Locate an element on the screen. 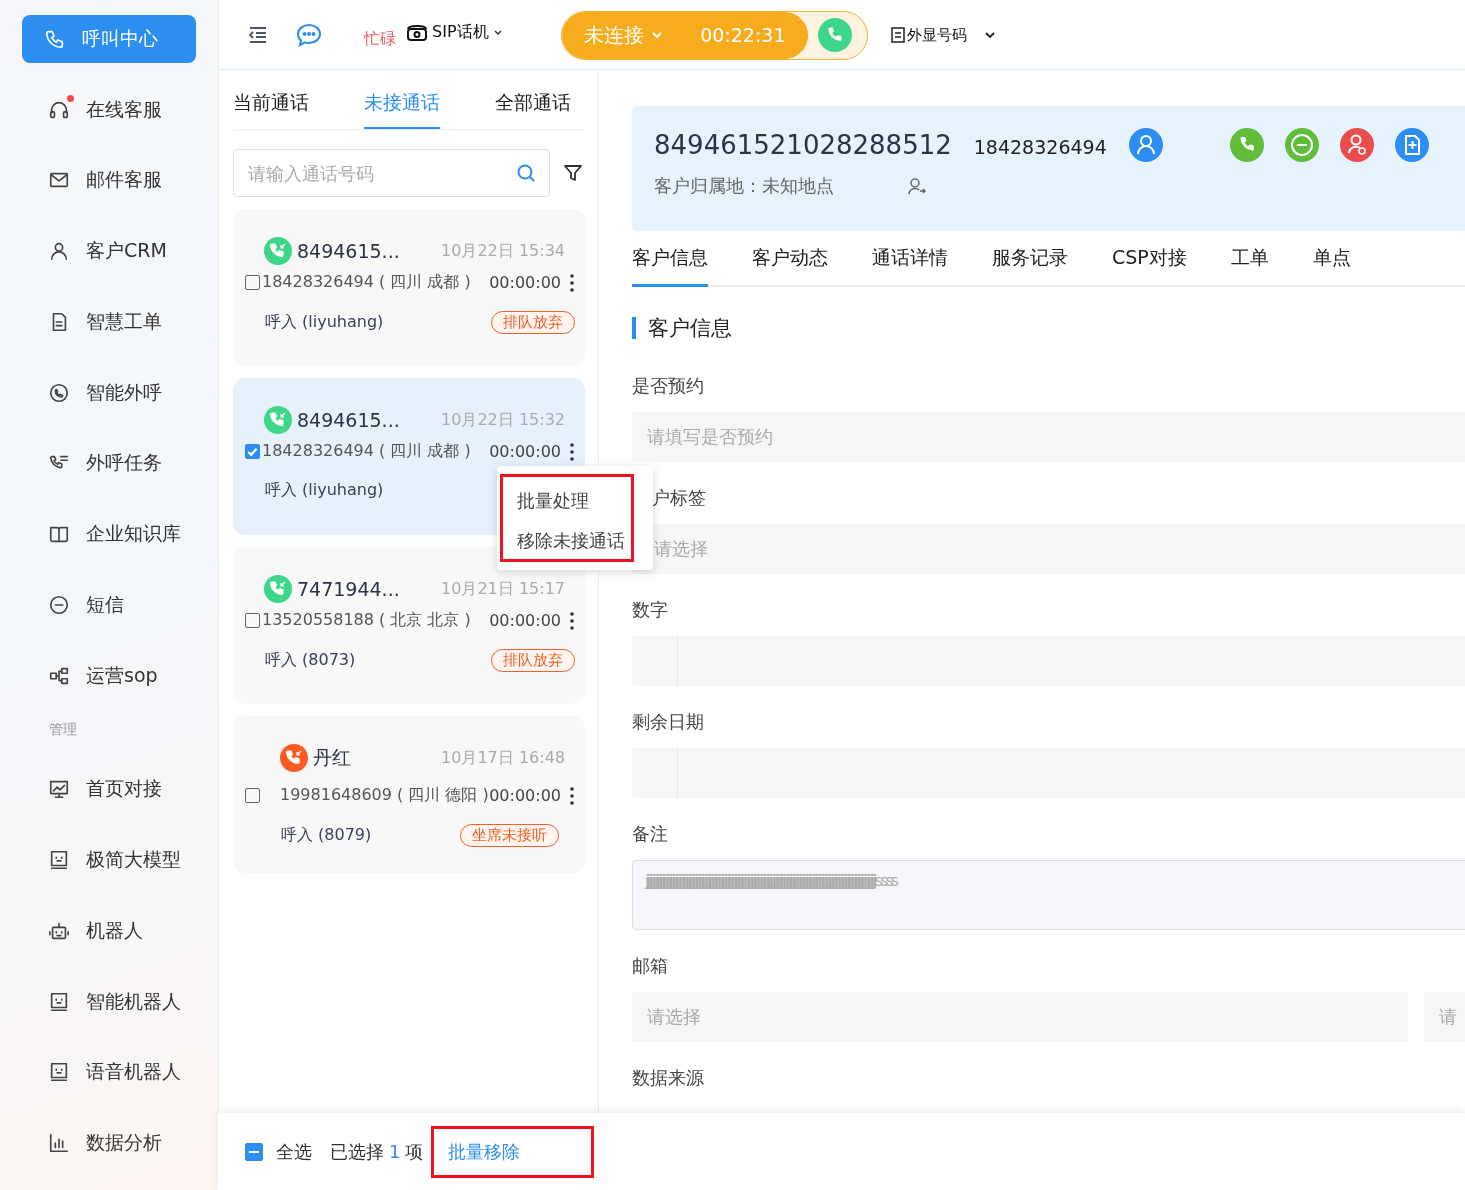  customer-location: 客户归属地：未知地点 is located at coordinates (744, 186).